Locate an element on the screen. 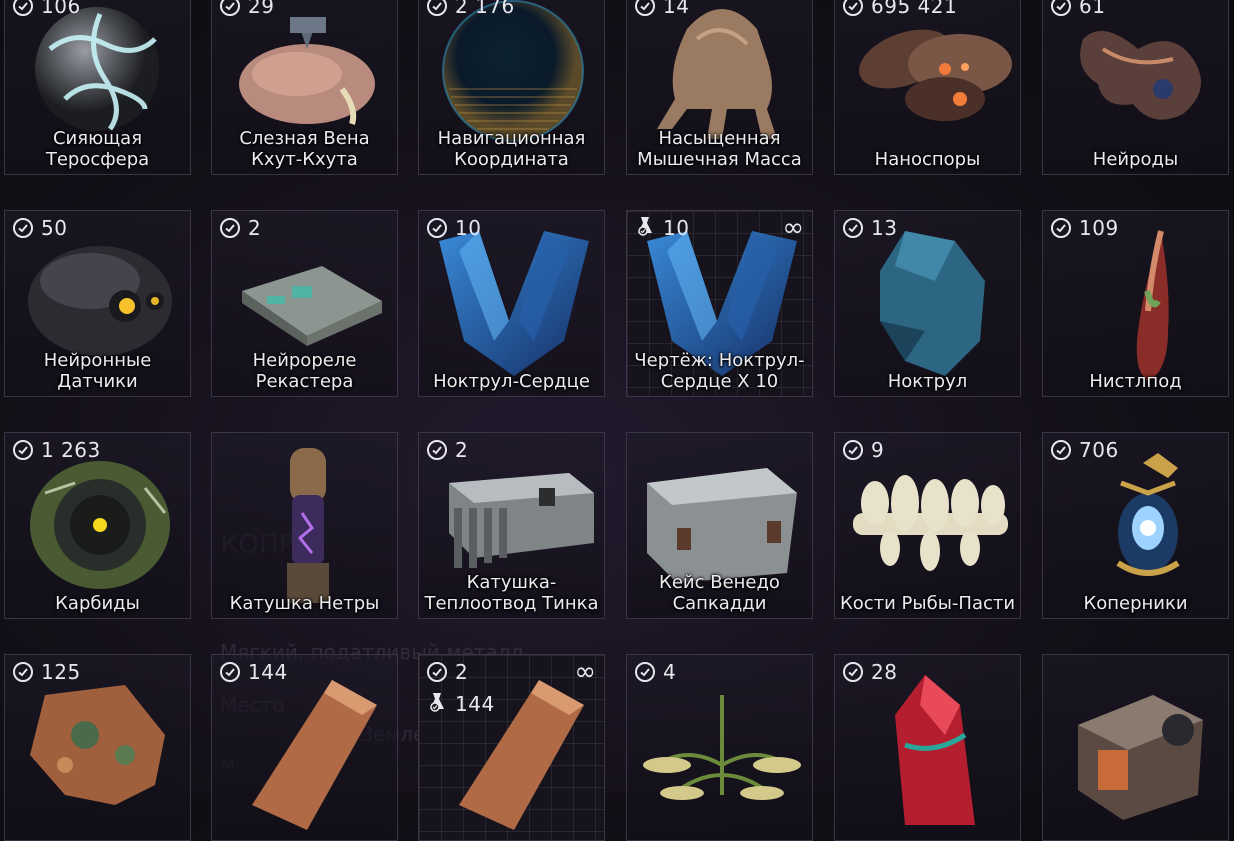 The height and width of the screenshot is (841, 1234). count-value: 29 is located at coordinates (261, 9).